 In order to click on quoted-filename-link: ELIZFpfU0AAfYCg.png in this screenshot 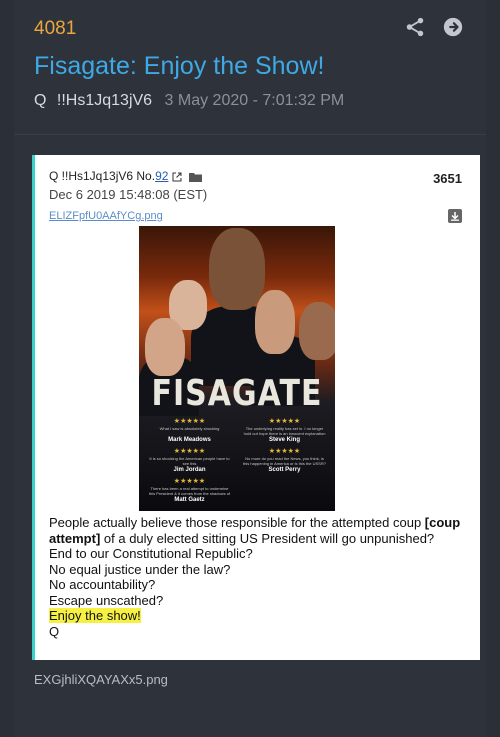, I will do `click(106, 216)`.